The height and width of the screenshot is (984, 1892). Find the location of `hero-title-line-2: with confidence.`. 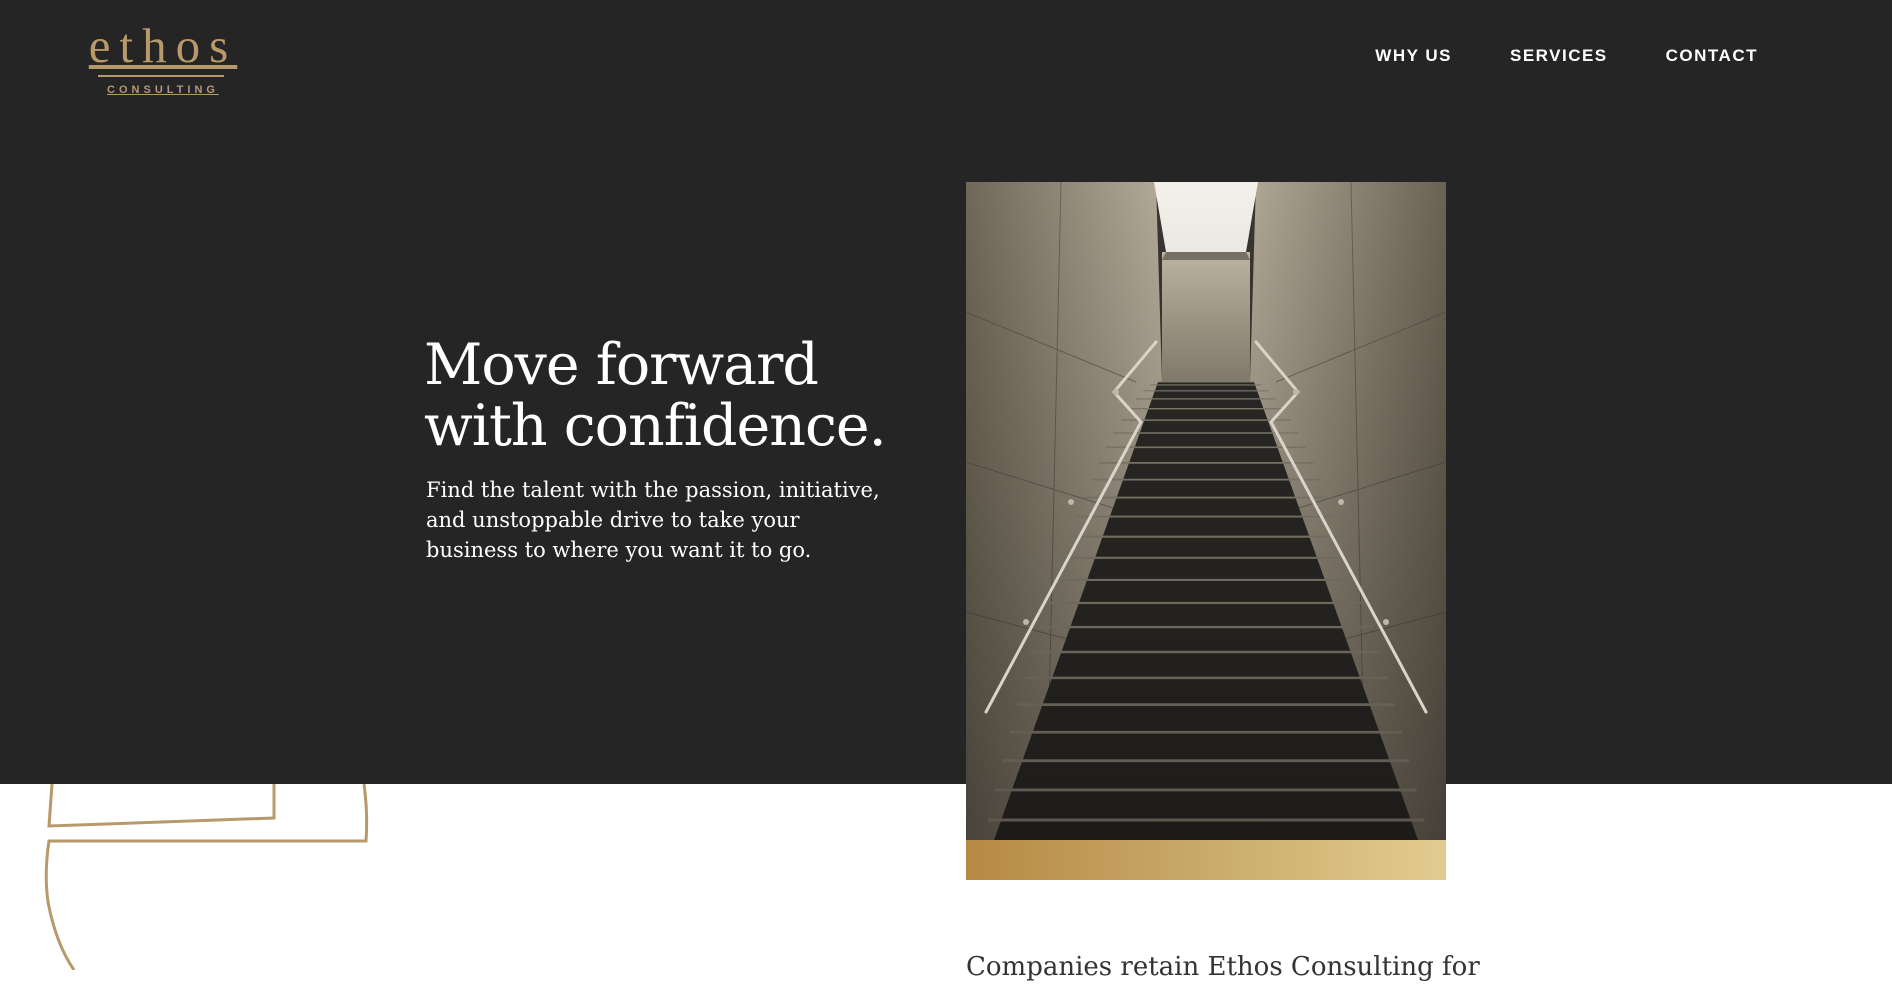

hero-title-line-2: with confidence. is located at coordinates (655, 426).